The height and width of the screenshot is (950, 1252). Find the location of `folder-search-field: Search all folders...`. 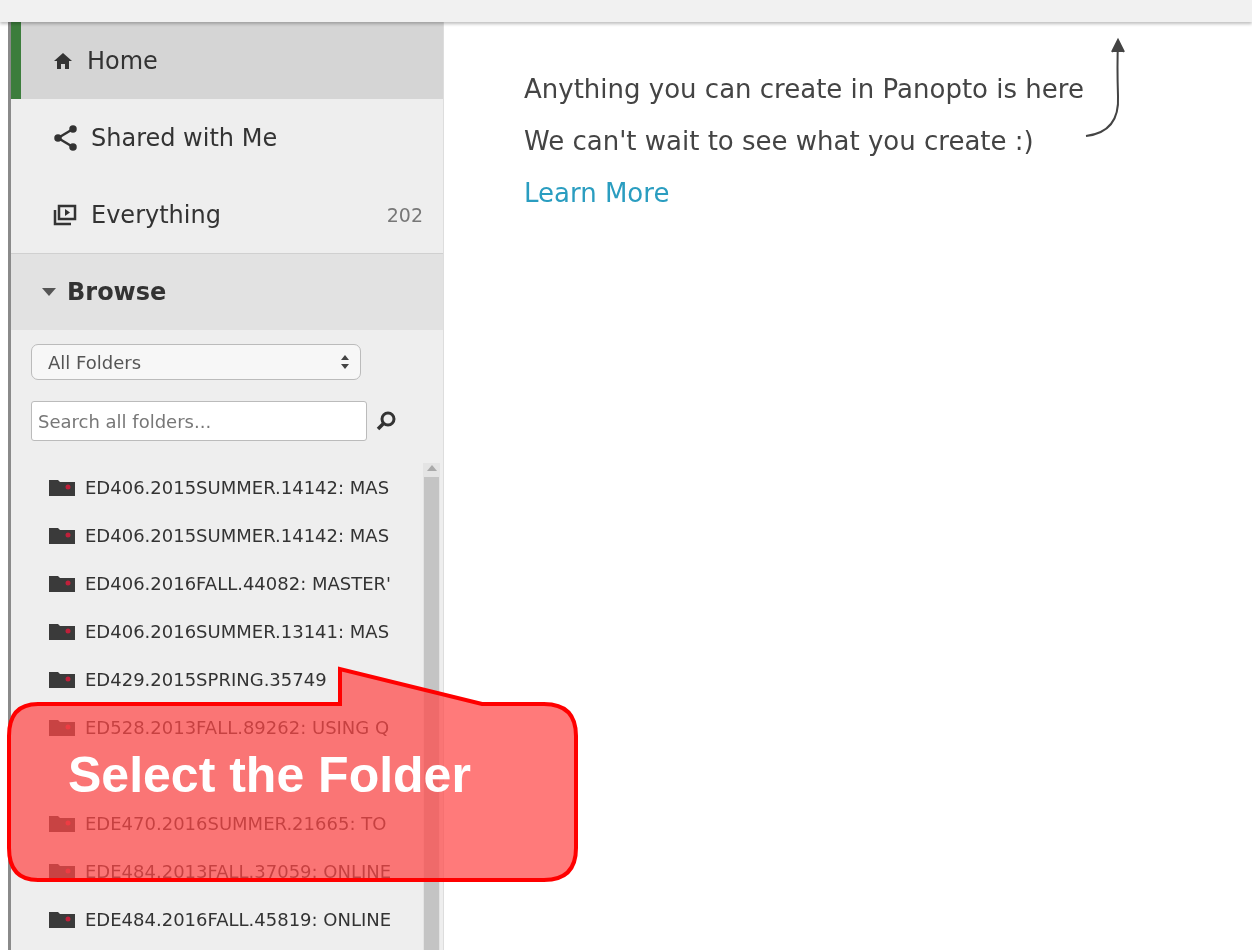

folder-search-field: Search all folders... is located at coordinates (199, 421).